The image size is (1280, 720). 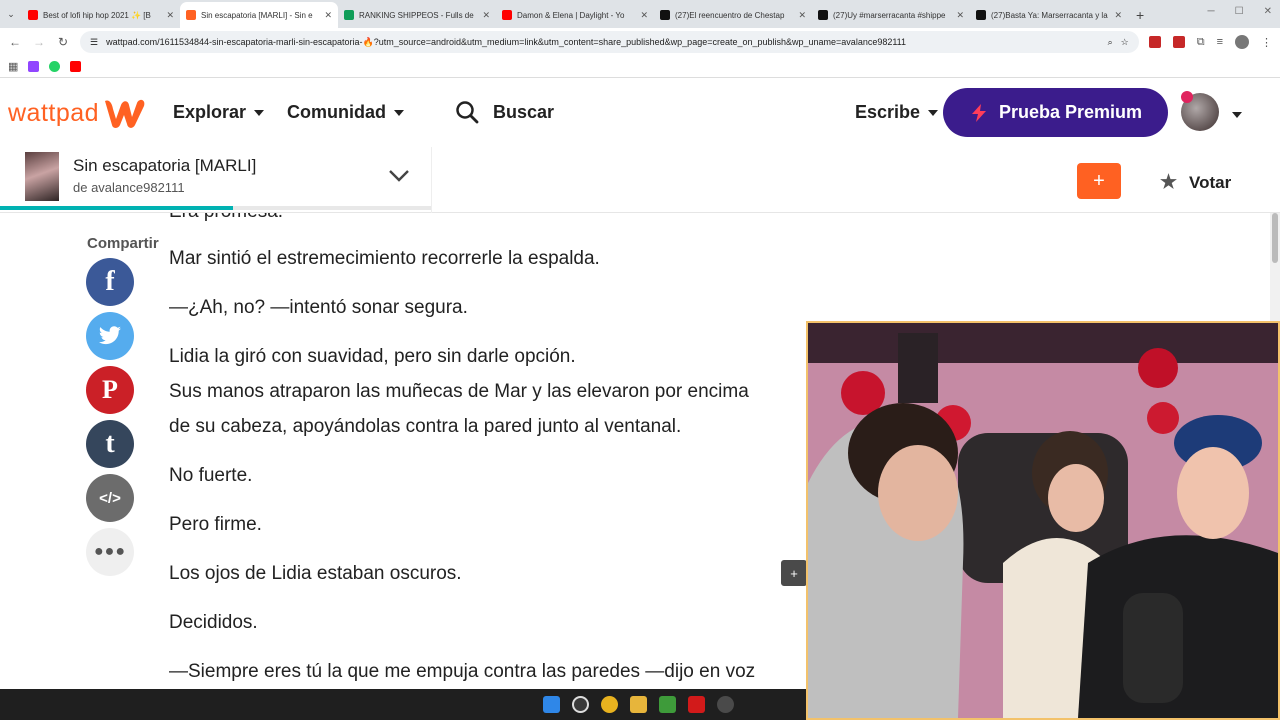 What do you see at coordinates (1266, 42) in the screenshot?
I see `menu-icon: ⋮` at bounding box center [1266, 42].